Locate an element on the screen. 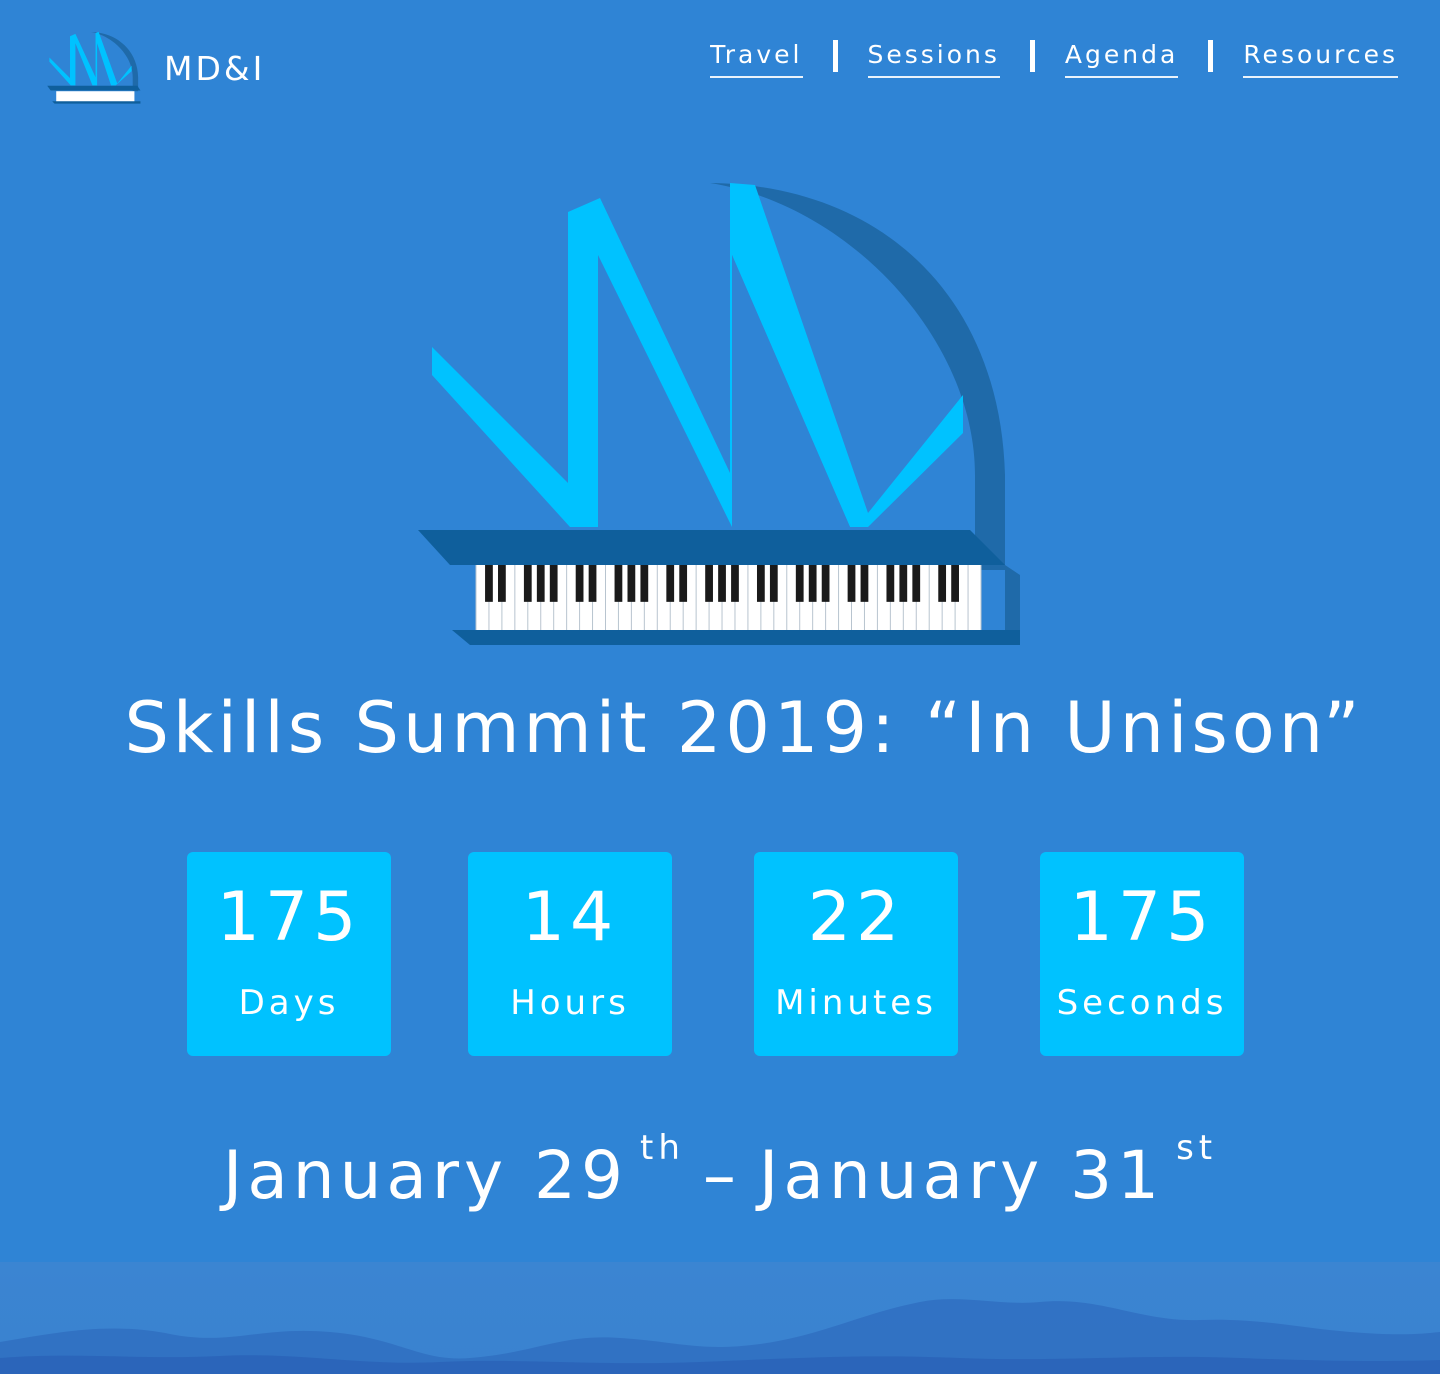  mountain-silhouette is located at coordinates (720, 1336).